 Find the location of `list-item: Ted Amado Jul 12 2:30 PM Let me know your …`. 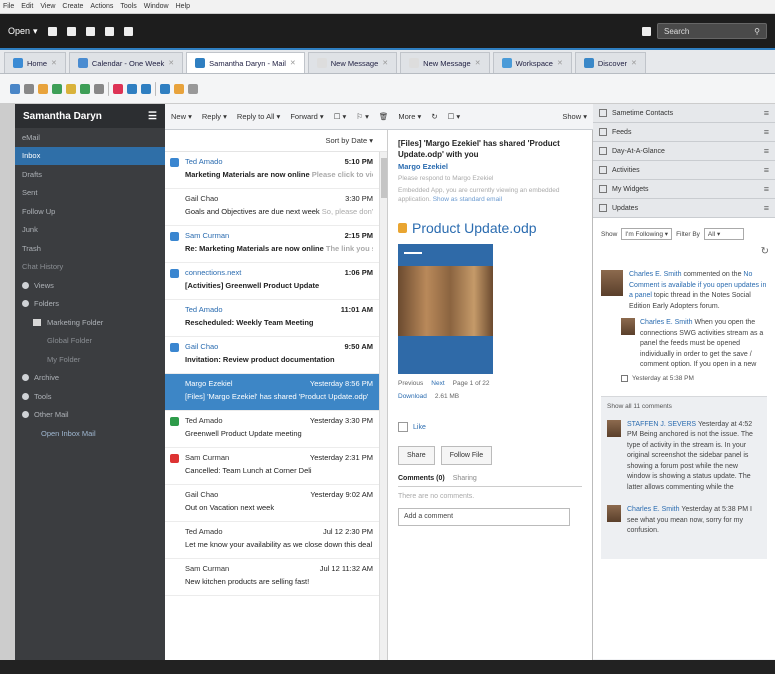

list-item: Ted Amado Jul 12 2:30 PM Let me know your … is located at coordinates (276, 540).